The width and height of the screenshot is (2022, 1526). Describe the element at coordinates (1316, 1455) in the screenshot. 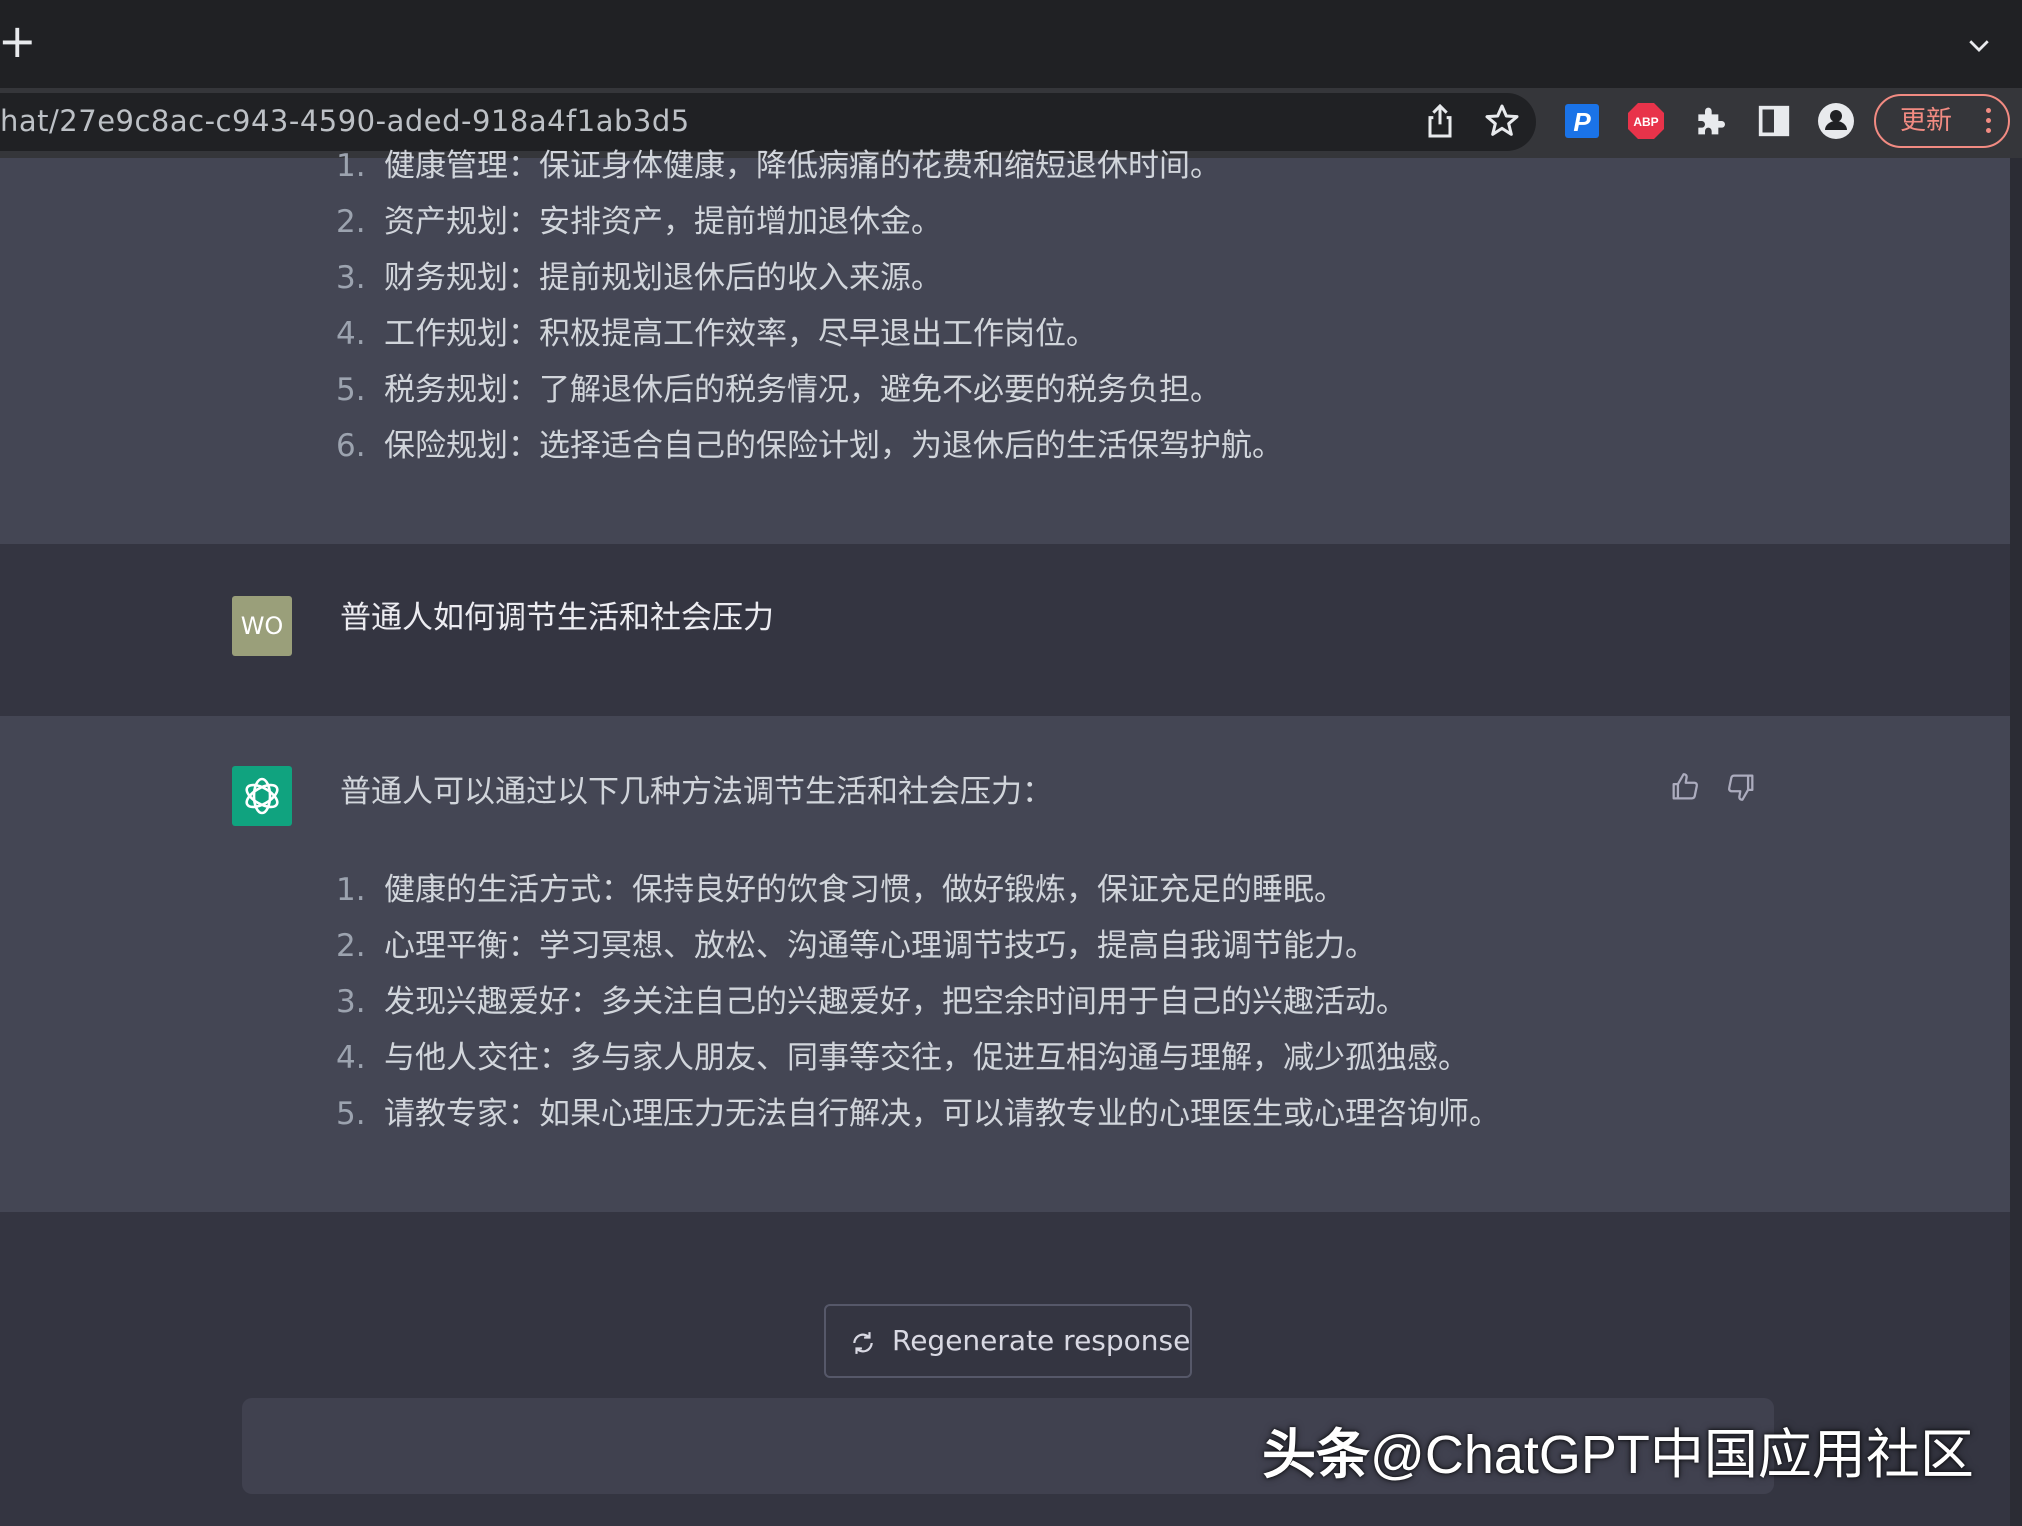

I see `watermark-brand: 头条` at that location.